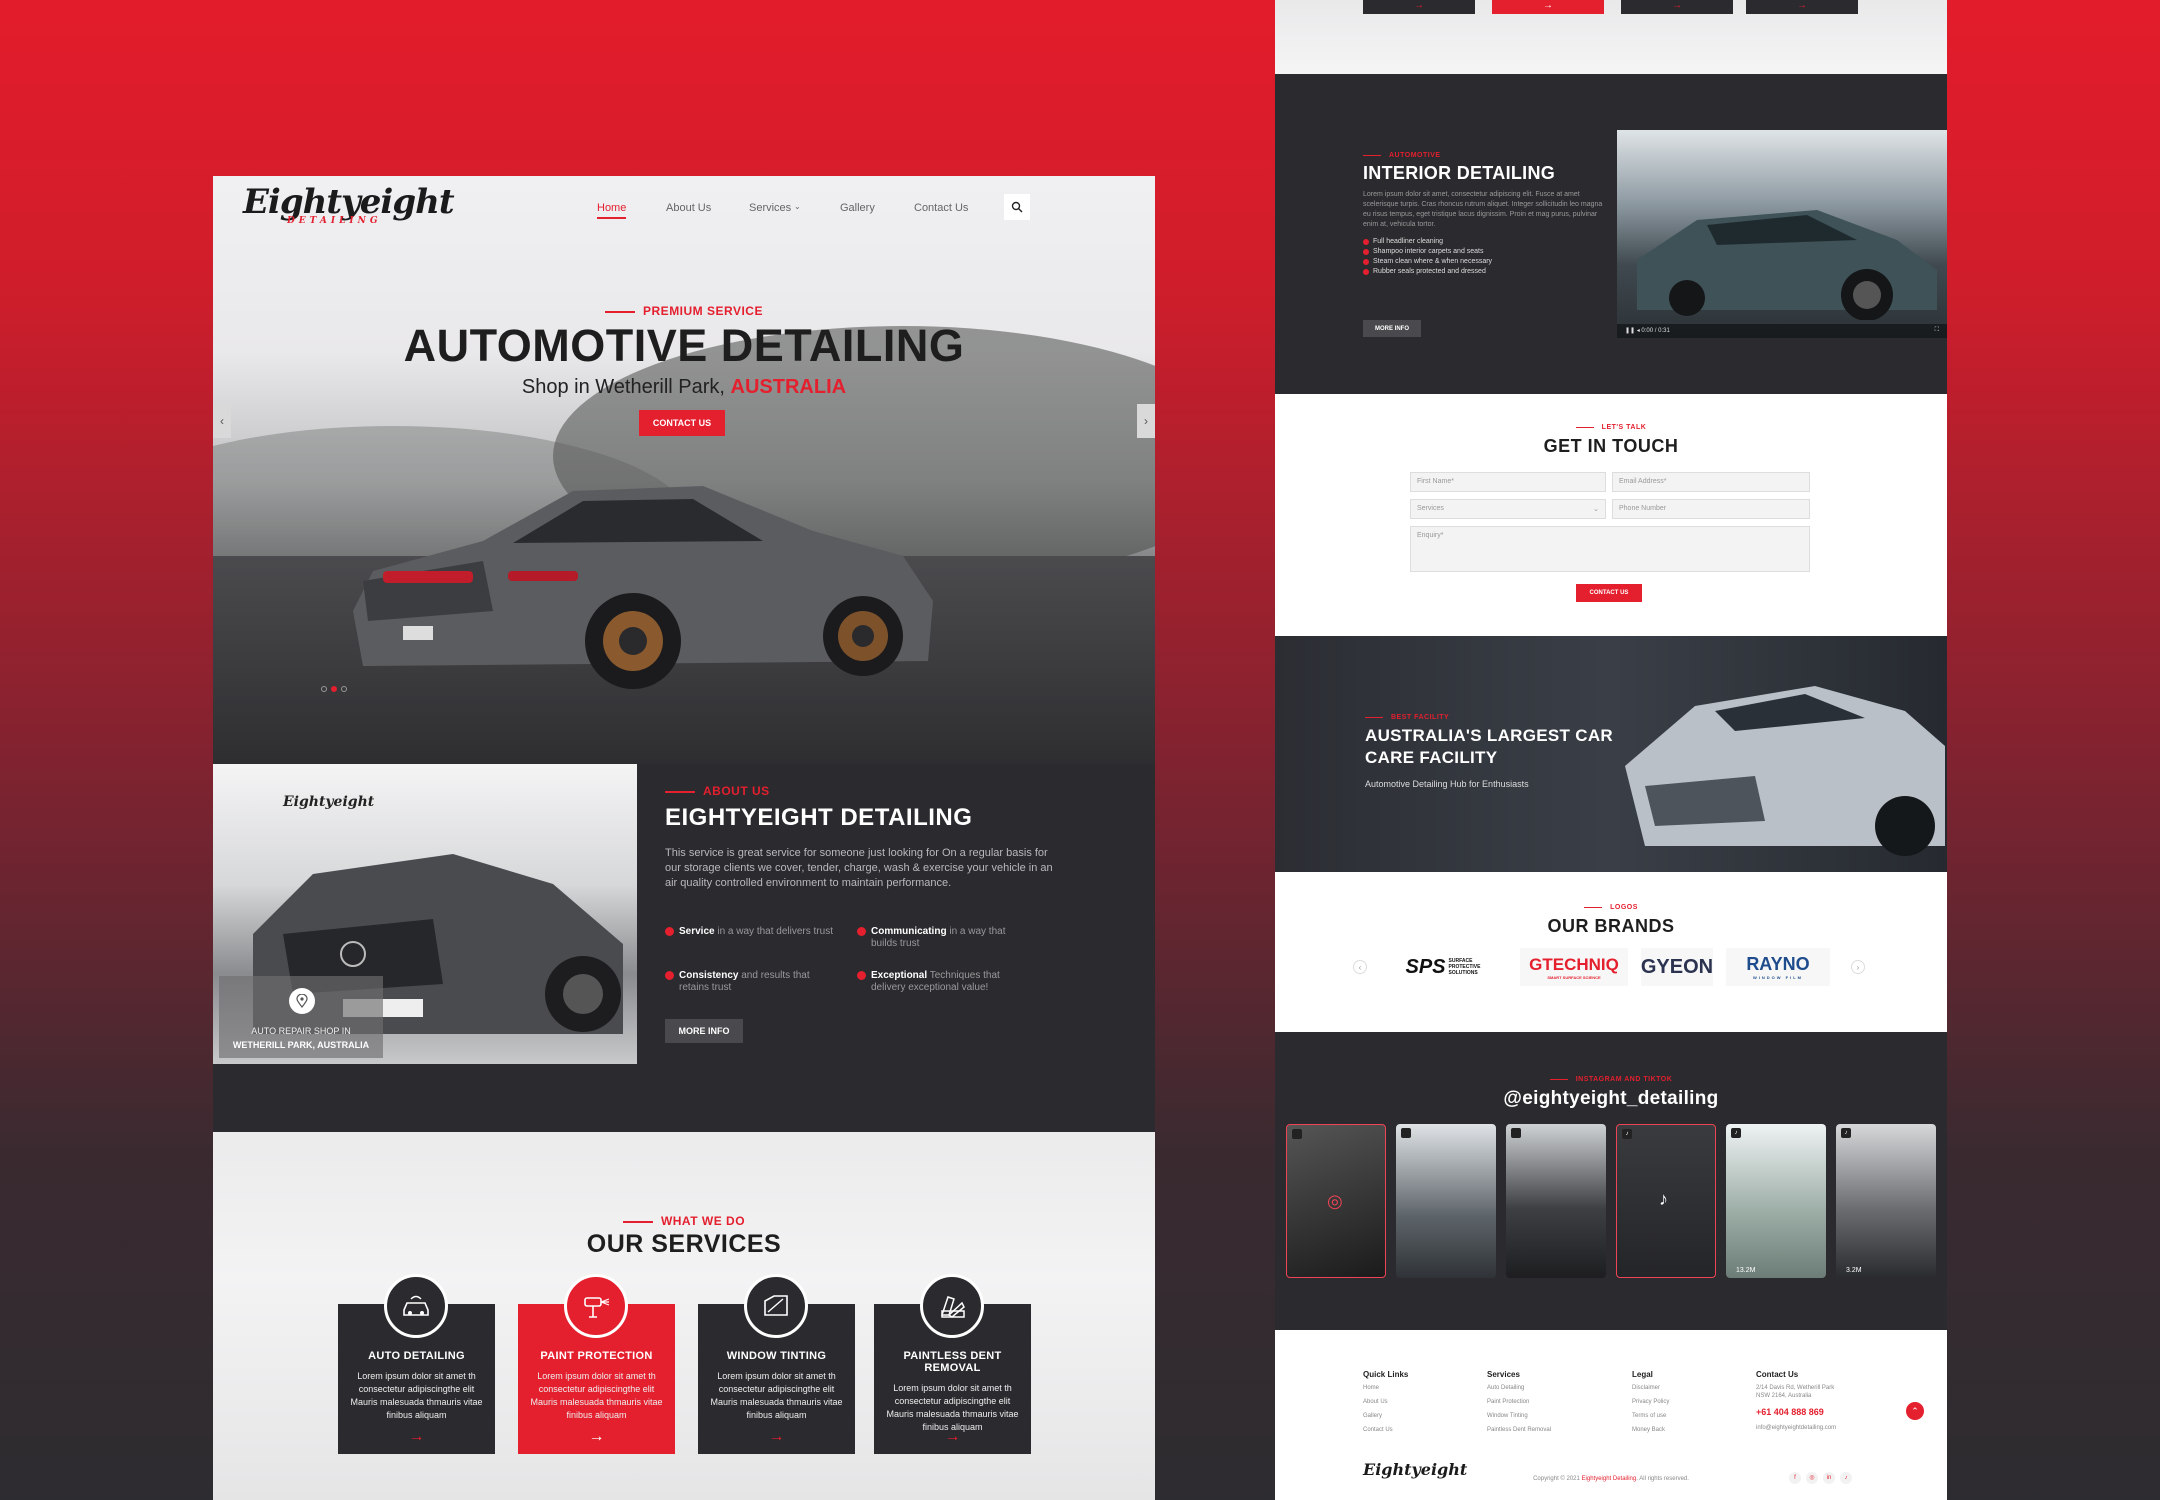 Image resolution: width=2160 pixels, height=1500 pixels. What do you see at coordinates (1812, 1478) in the screenshot?
I see `instagram-icon: ◎` at bounding box center [1812, 1478].